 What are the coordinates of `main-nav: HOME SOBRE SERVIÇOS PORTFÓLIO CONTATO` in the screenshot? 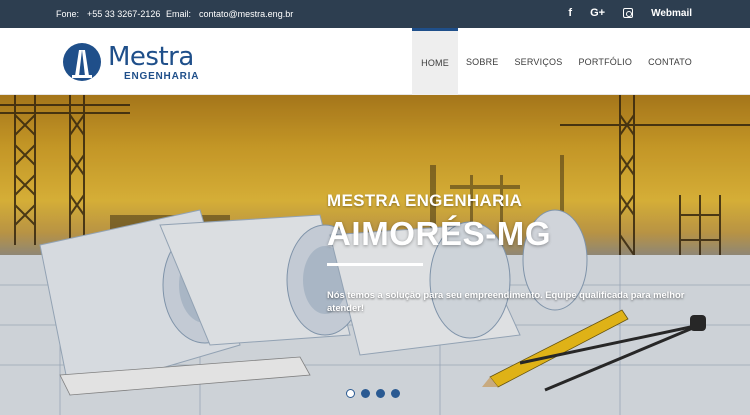 It's located at (556, 61).